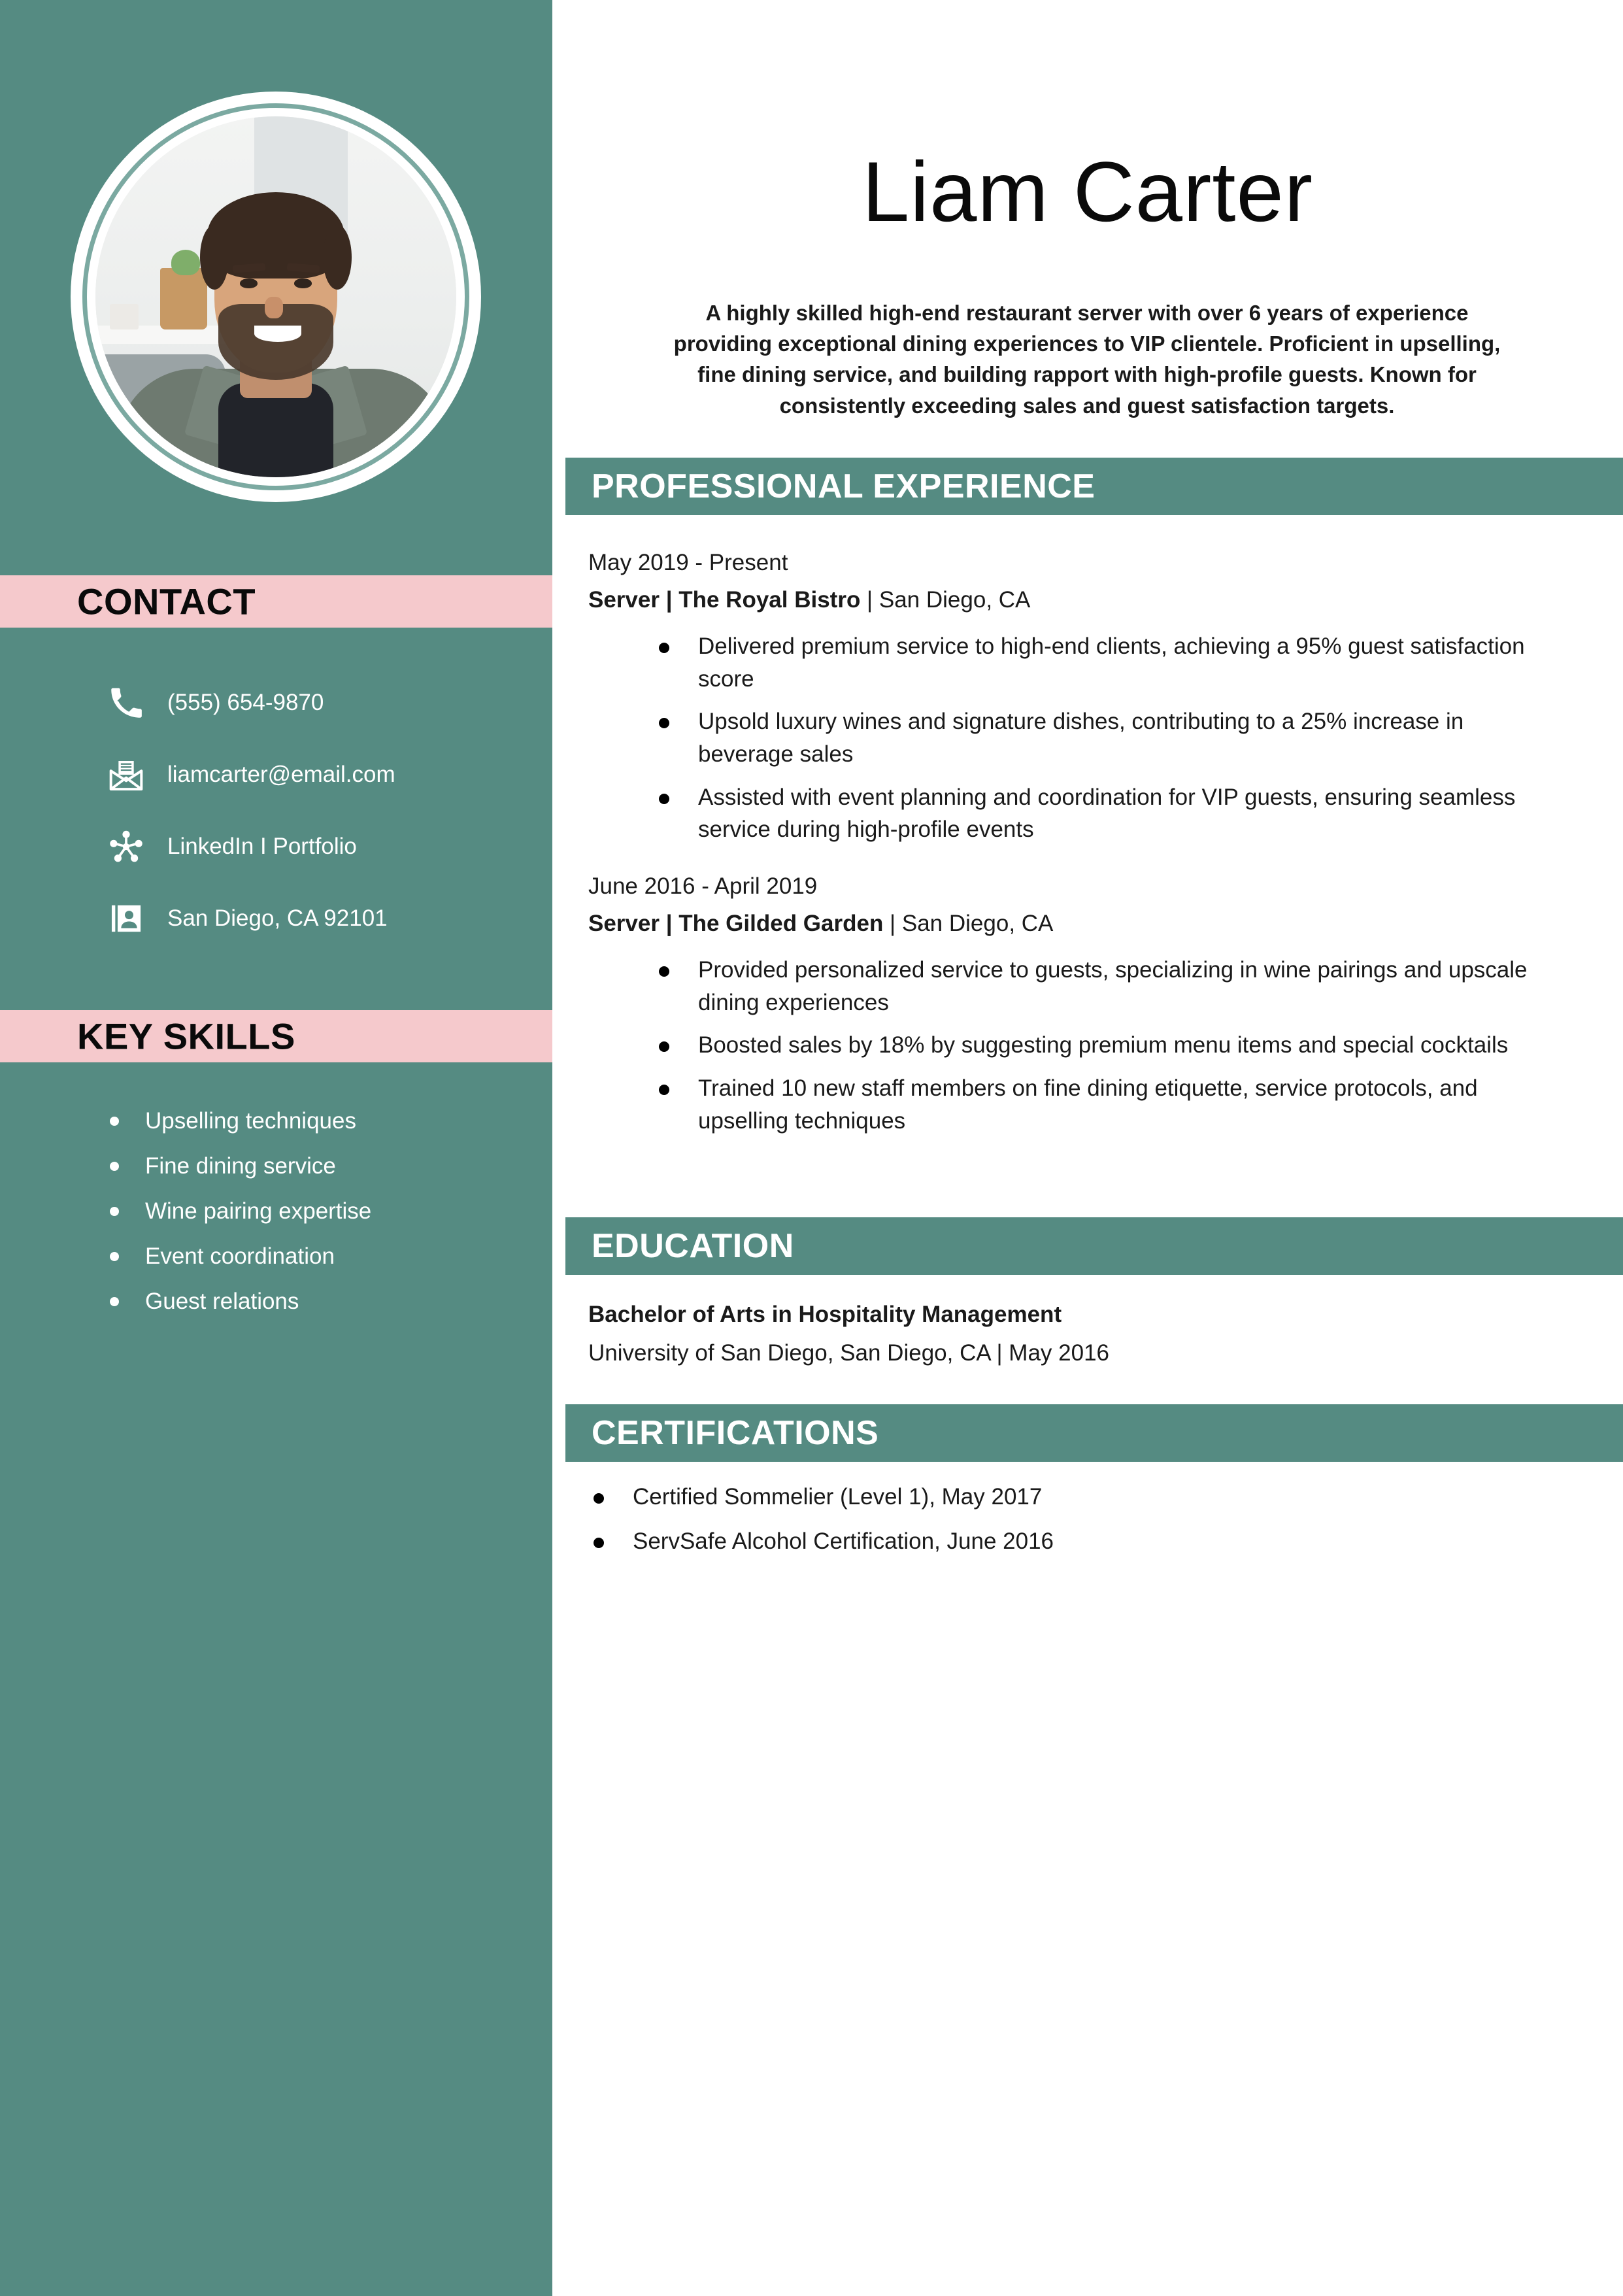 The image size is (1623, 2296). What do you see at coordinates (281, 774) in the screenshot?
I see `email-value: liamcarter@email.com` at bounding box center [281, 774].